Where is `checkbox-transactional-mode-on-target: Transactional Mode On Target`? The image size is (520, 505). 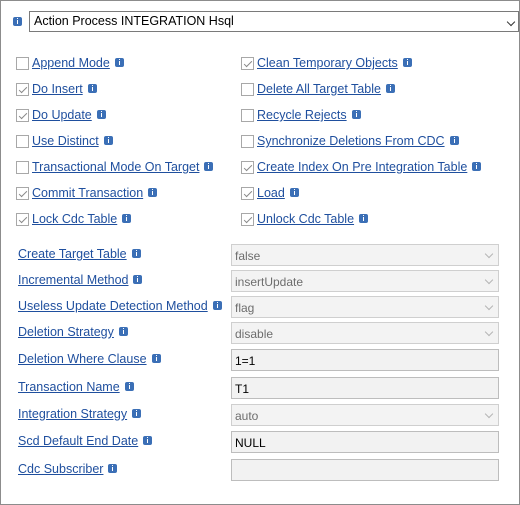 checkbox-transactional-mode-on-target: Transactional Mode On Target is located at coordinates (115, 167).